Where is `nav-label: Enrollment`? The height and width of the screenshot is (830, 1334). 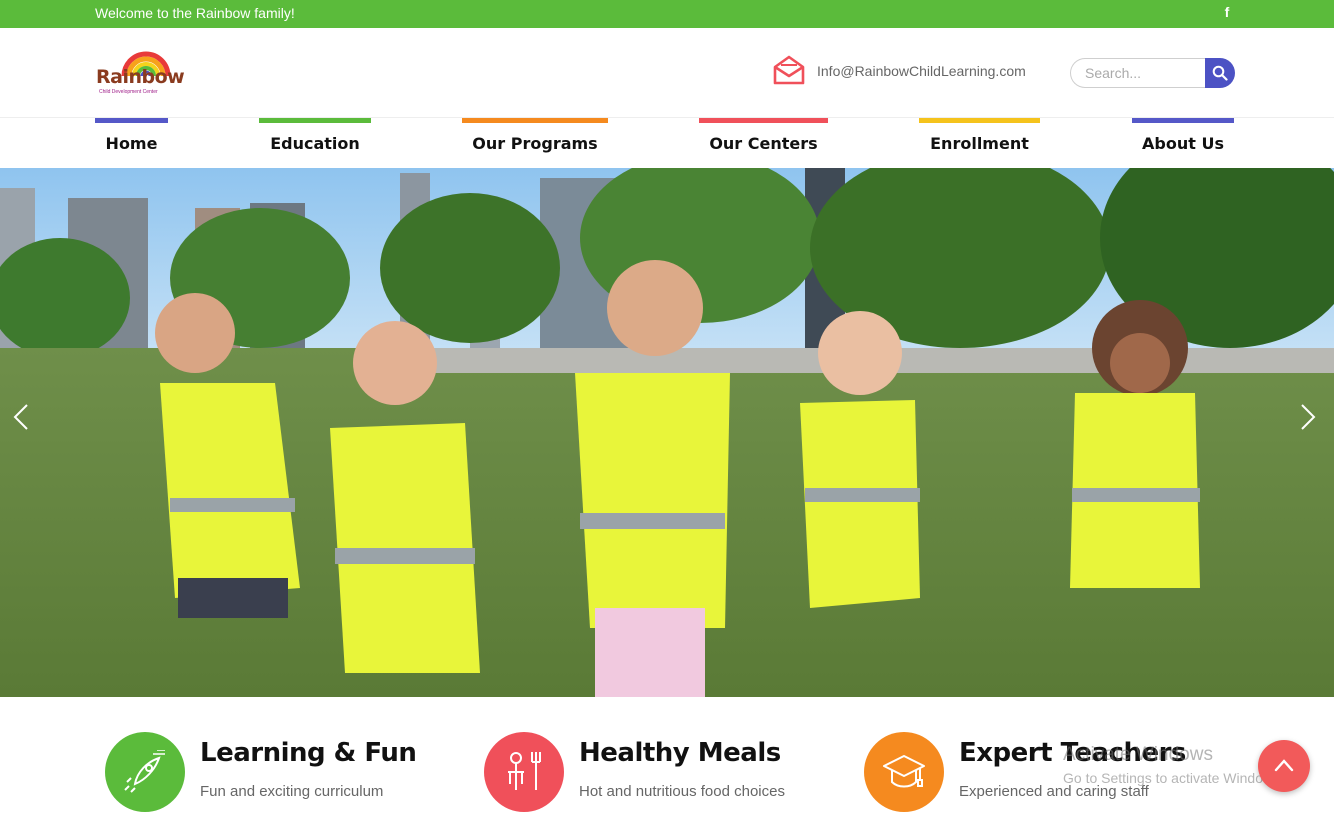 nav-label: Enrollment is located at coordinates (979, 143).